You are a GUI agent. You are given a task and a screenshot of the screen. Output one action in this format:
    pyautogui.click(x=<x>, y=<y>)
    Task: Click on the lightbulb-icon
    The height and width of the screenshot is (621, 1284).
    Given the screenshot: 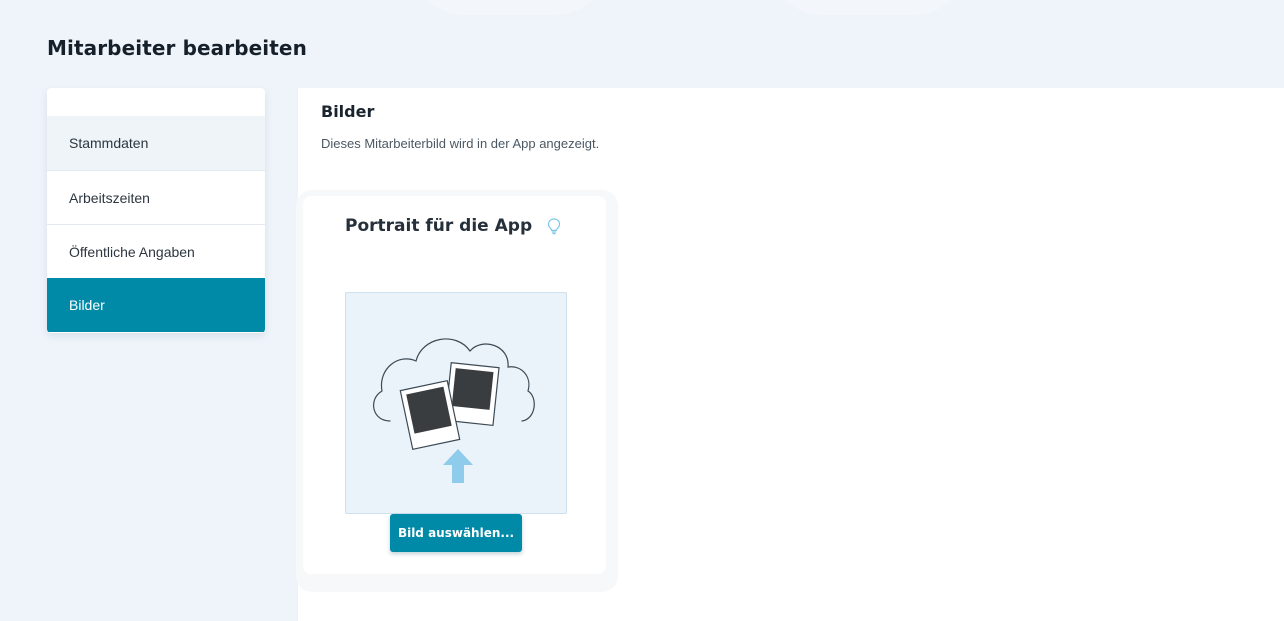 What is the action you would take?
    pyautogui.click(x=554, y=226)
    